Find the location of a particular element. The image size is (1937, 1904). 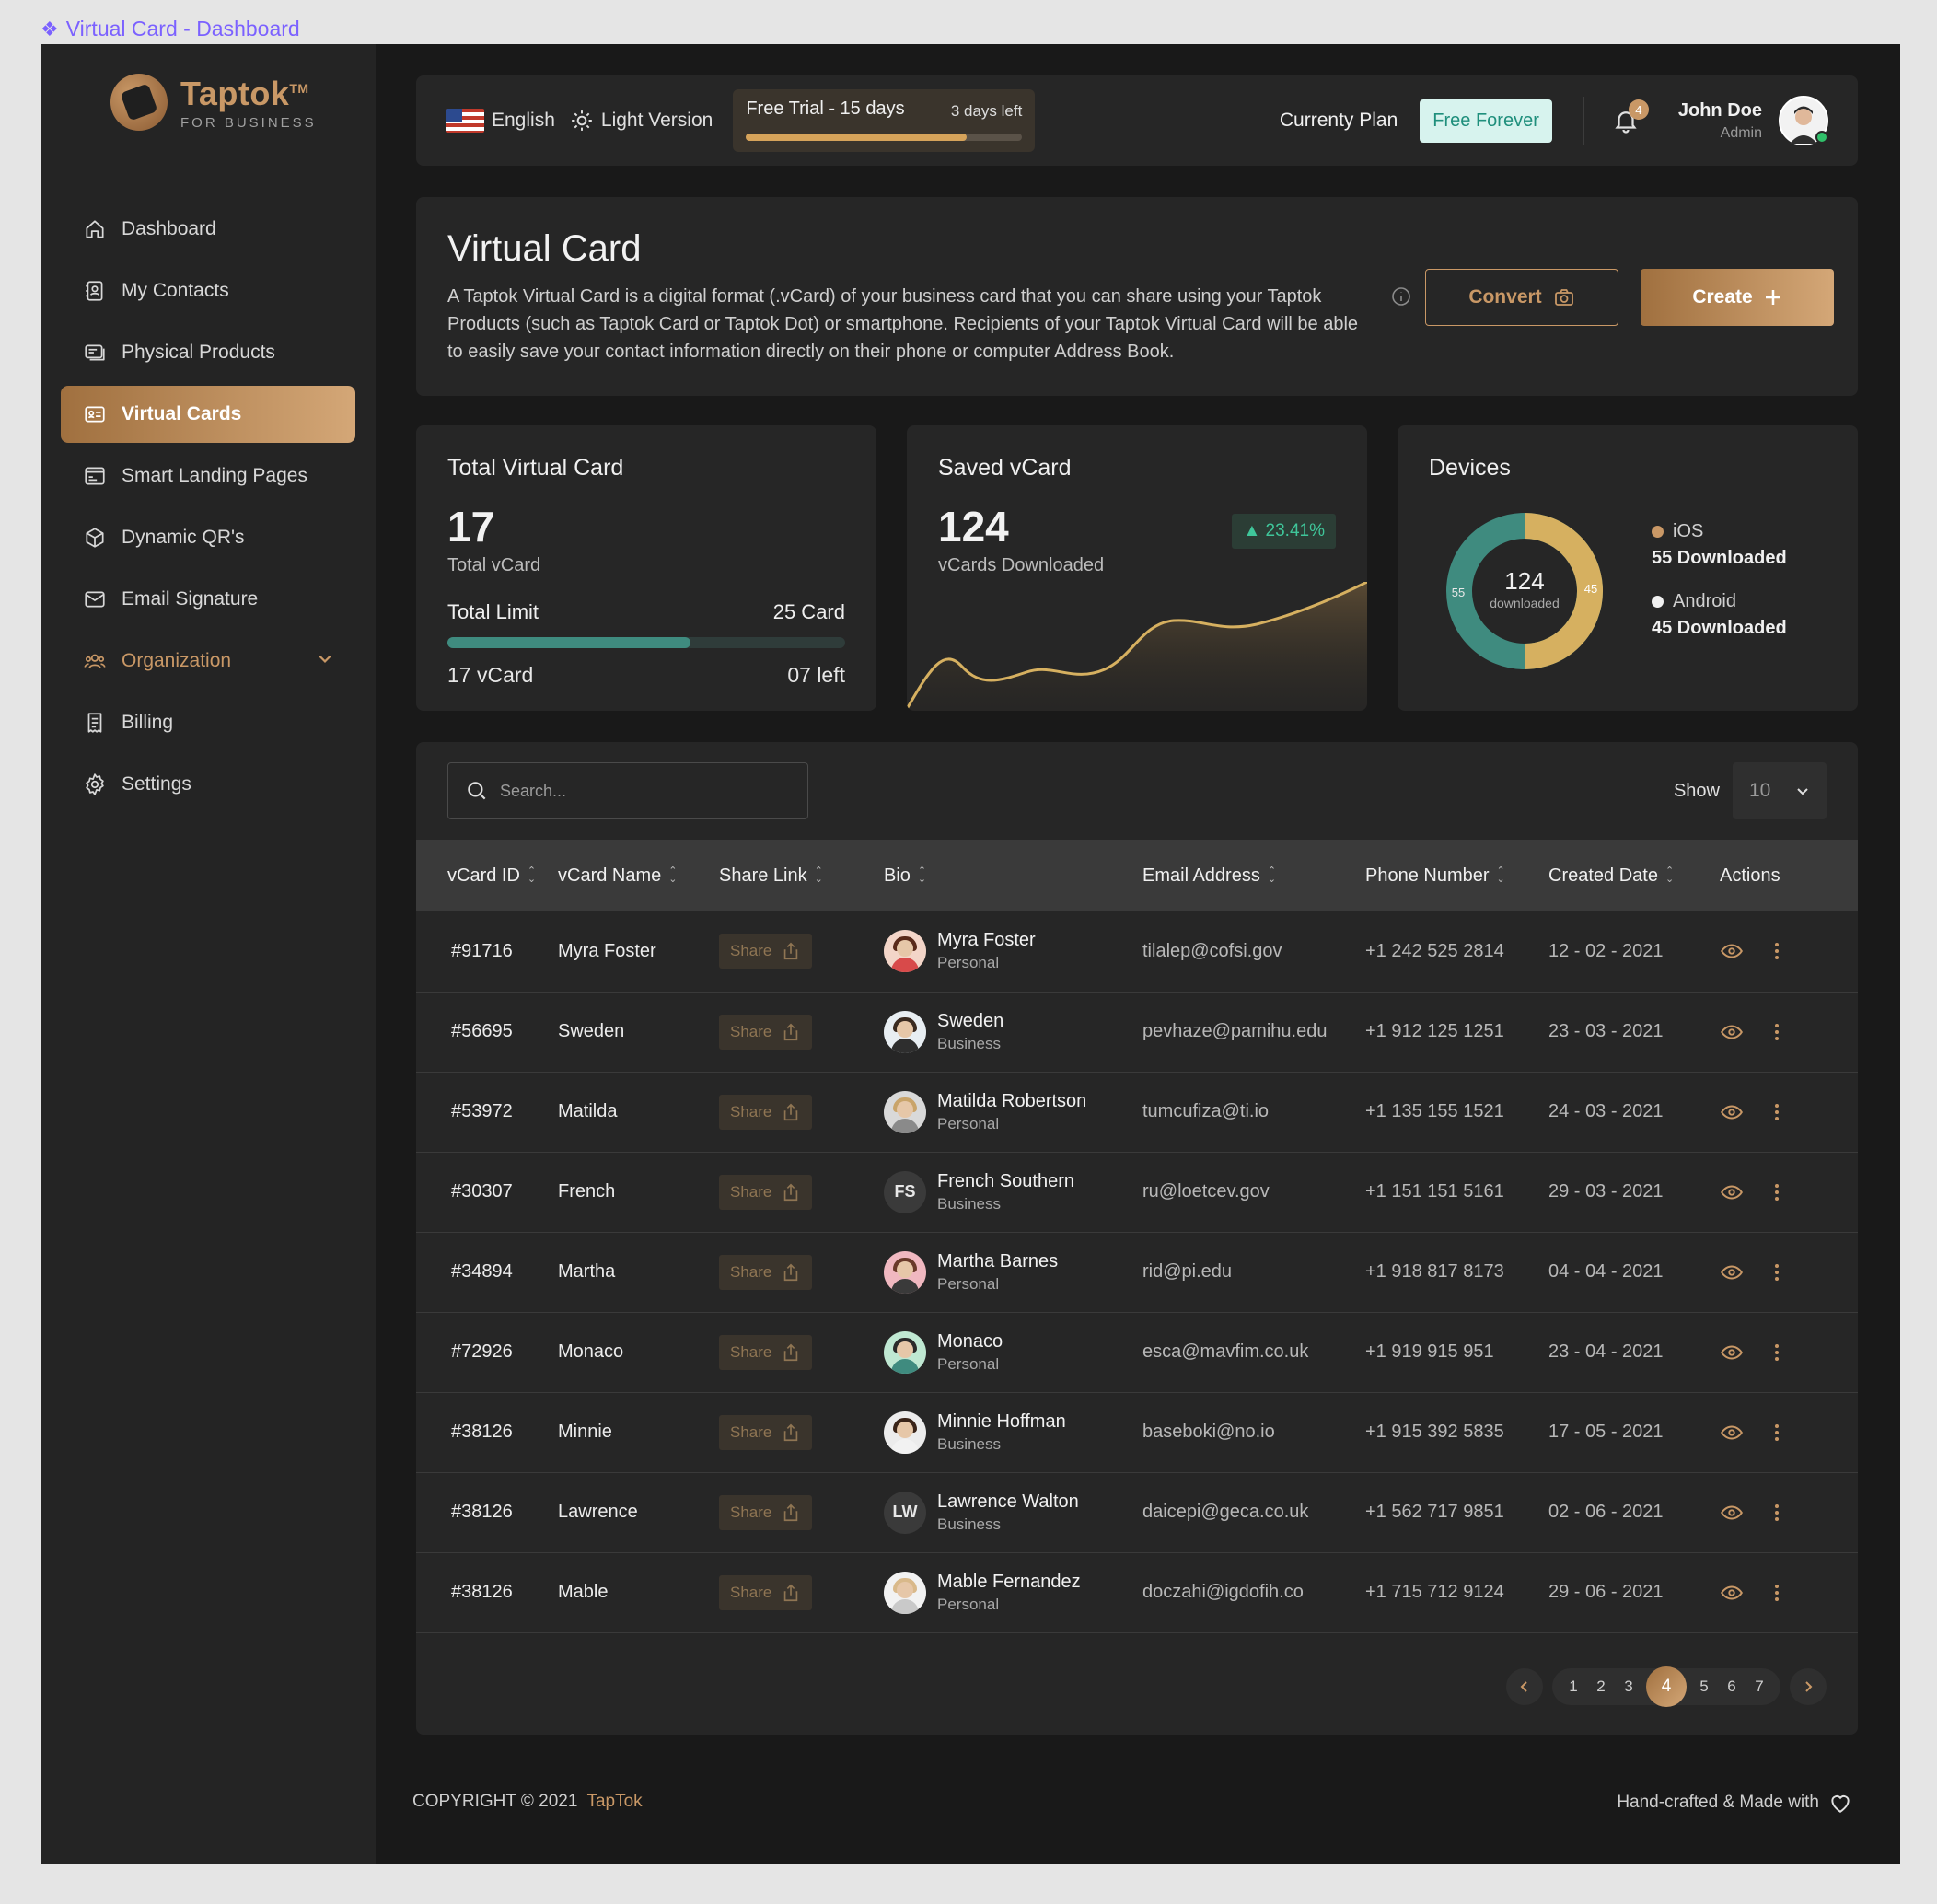

column-header-vcard-name: vCard Name ⌃ ⌄ is located at coordinates (638, 875).